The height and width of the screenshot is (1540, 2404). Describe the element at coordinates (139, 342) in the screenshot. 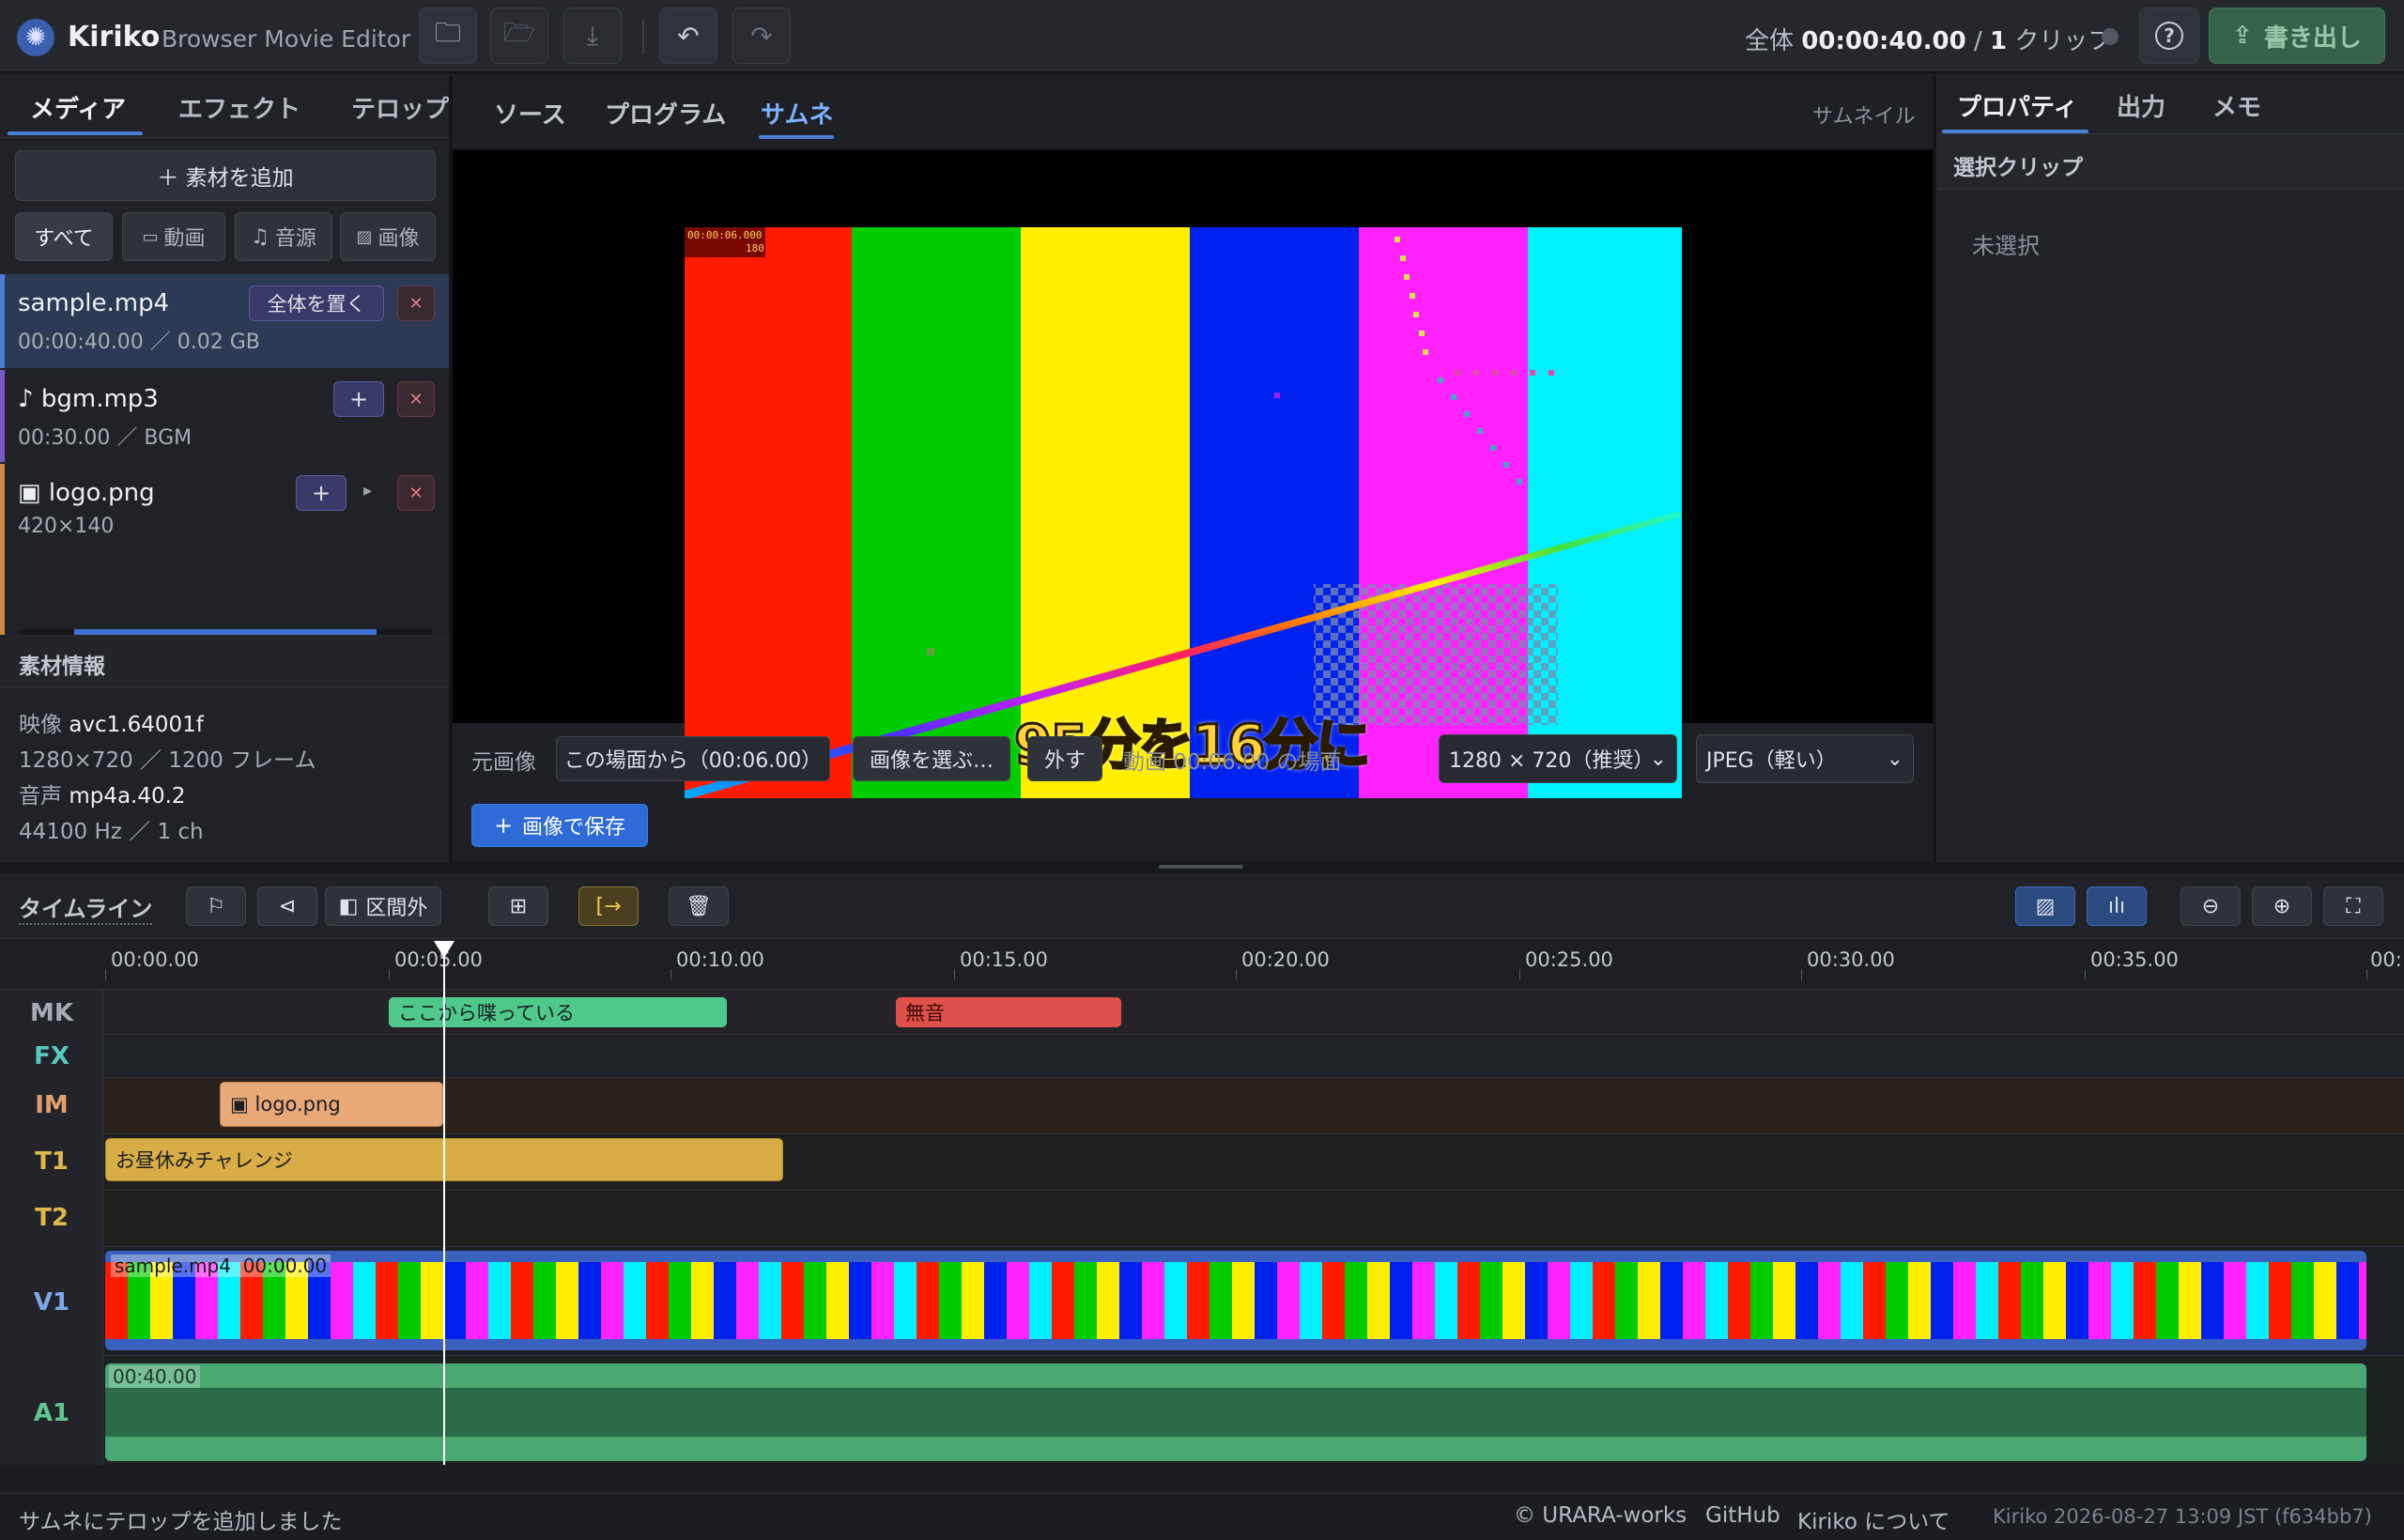

I see `media-item-meta: 00:00:40.00 ／ 0.02 GB` at that location.